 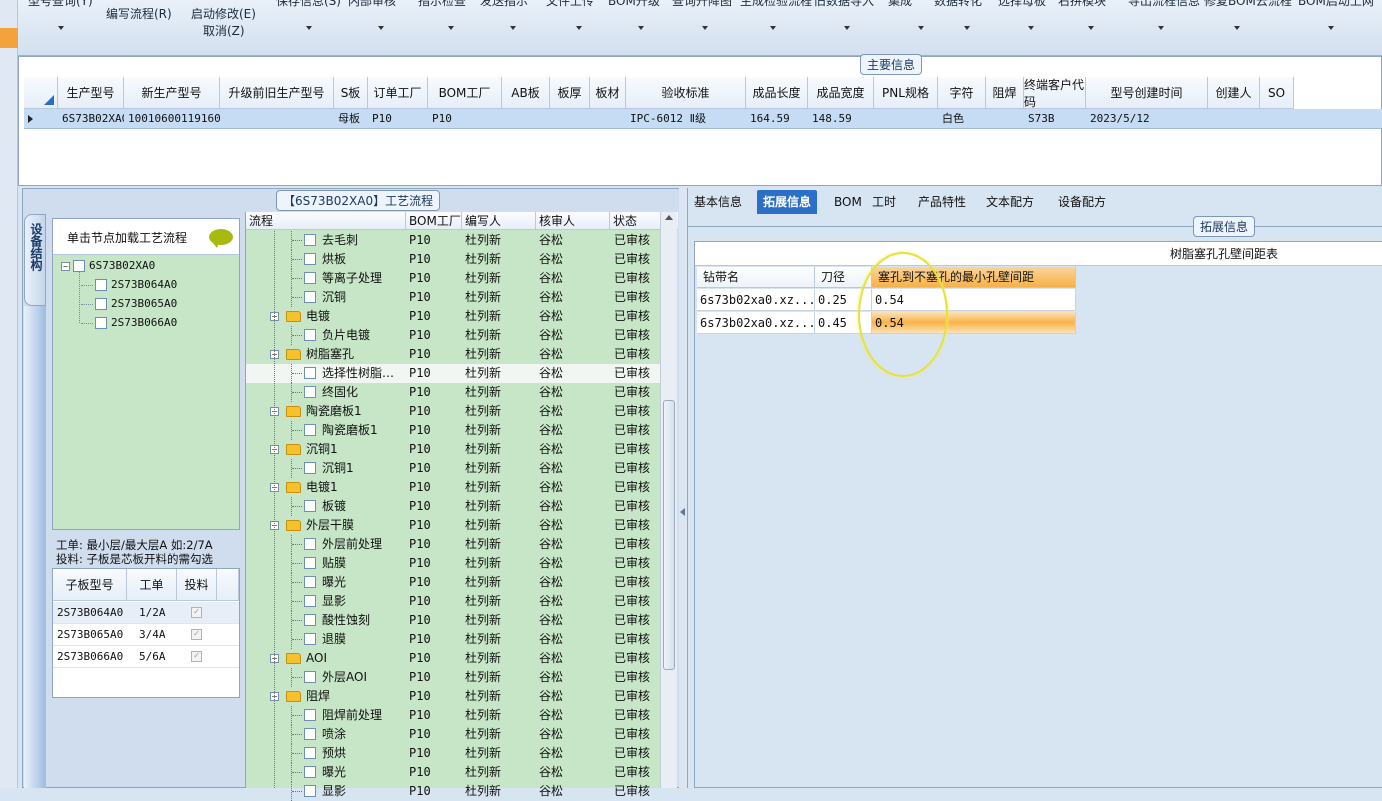 I want to click on sub-column-header: 工单, so click(x=152, y=585).